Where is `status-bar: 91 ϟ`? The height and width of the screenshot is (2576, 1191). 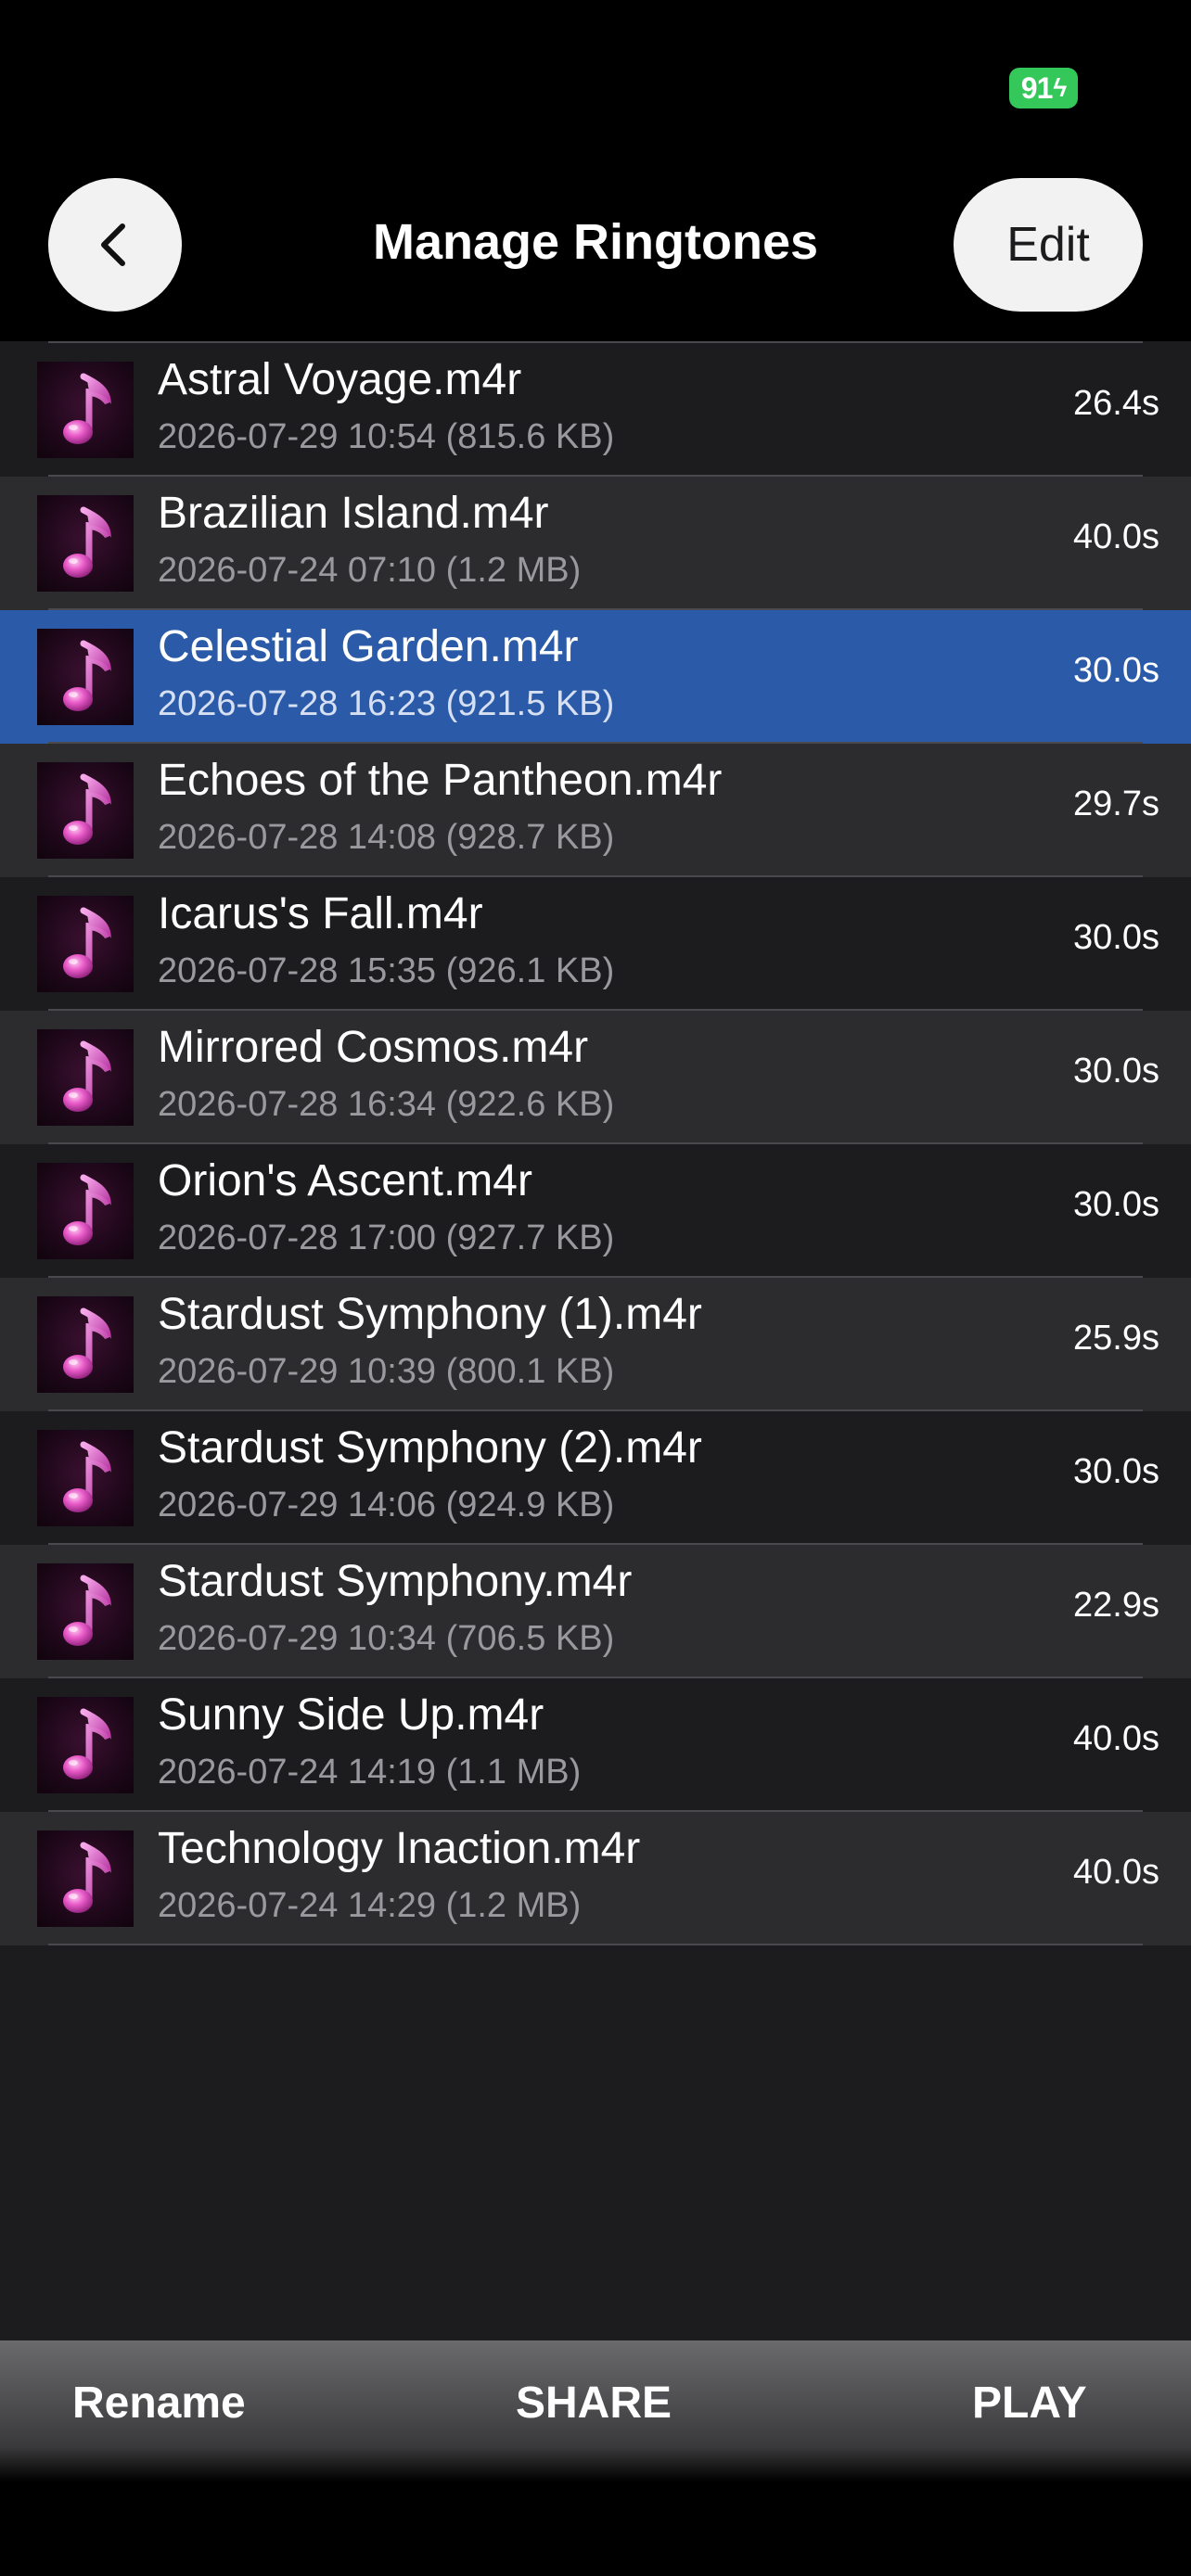
status-bar: 91 ϟ is located at coordinates (595, 84).